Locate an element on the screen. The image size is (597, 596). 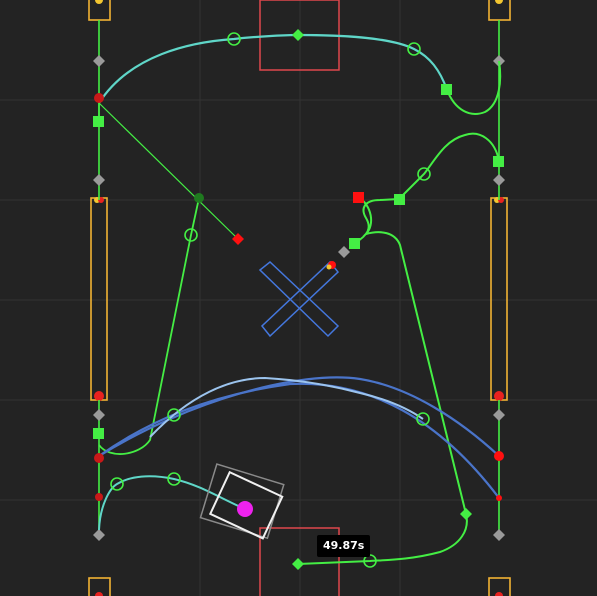
path-diagonal is located at coordinates (168, 171).